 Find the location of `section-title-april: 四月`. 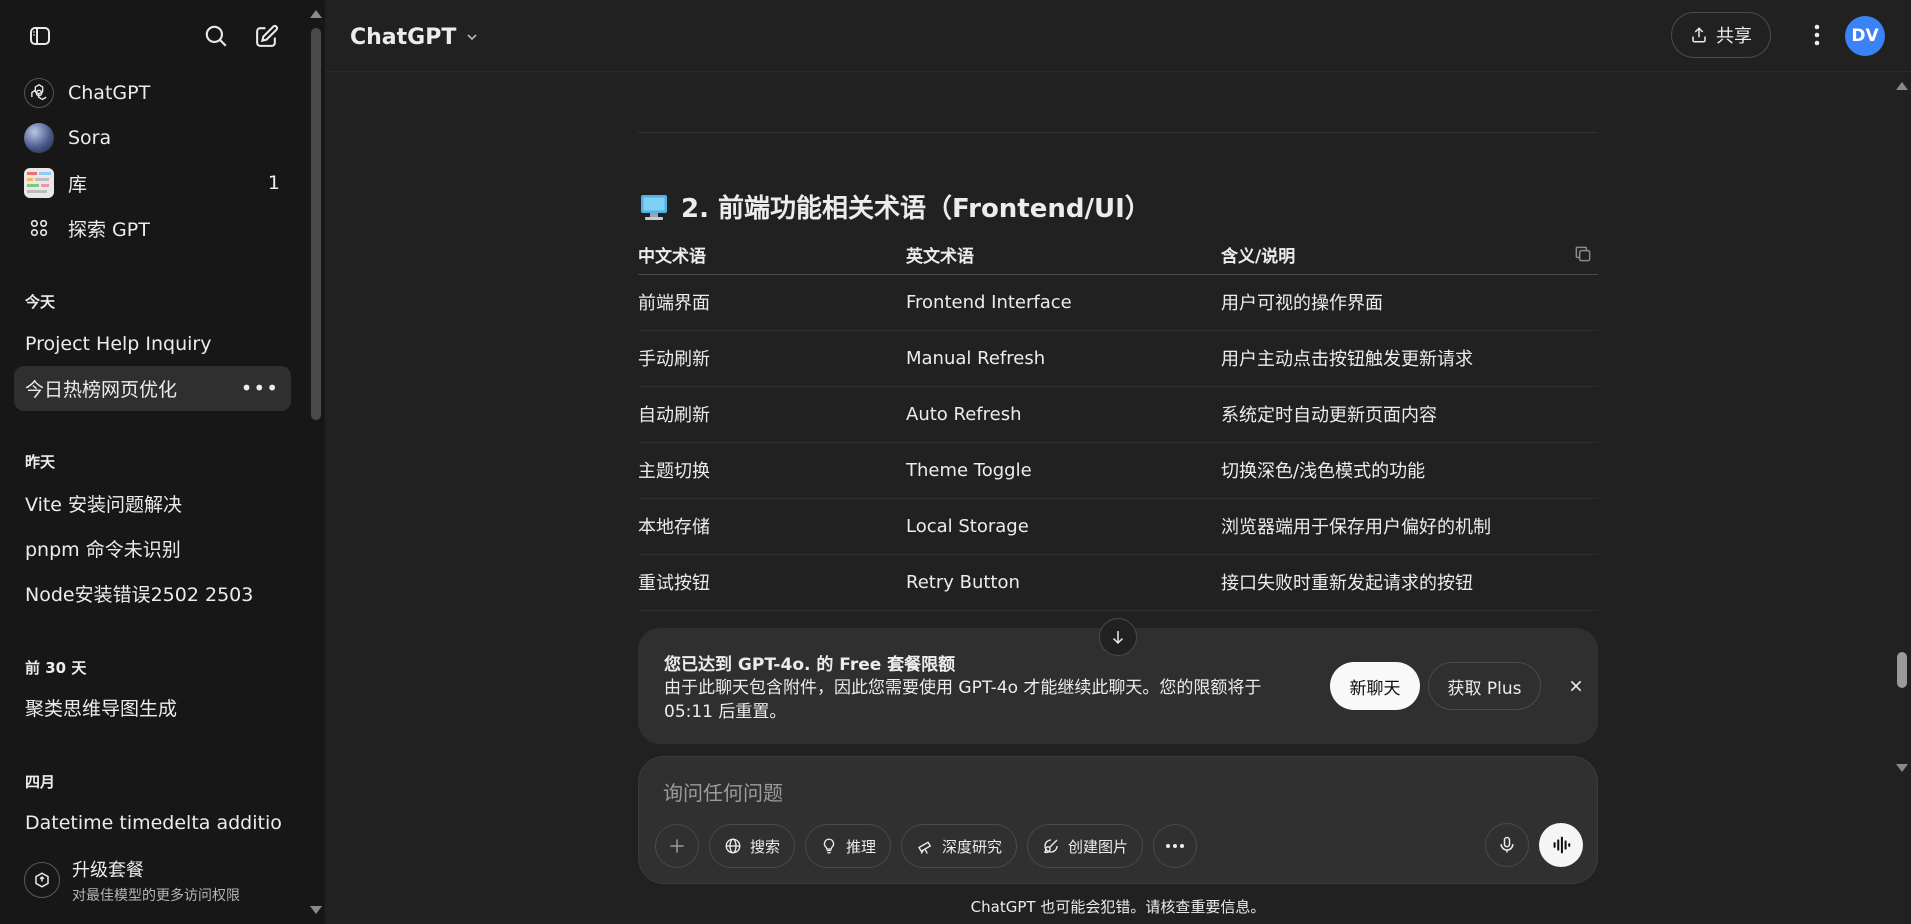

section-title-april: 四月 is located at coordinates (40, 782).